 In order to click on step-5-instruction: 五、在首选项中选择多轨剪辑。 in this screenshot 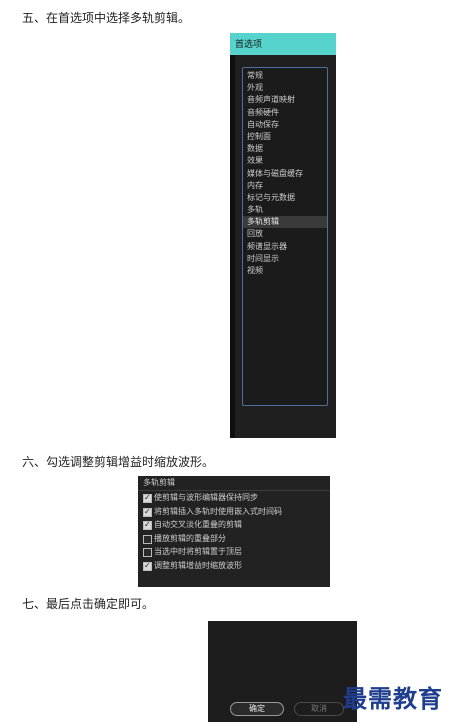, I will do `click(106, 18)`.